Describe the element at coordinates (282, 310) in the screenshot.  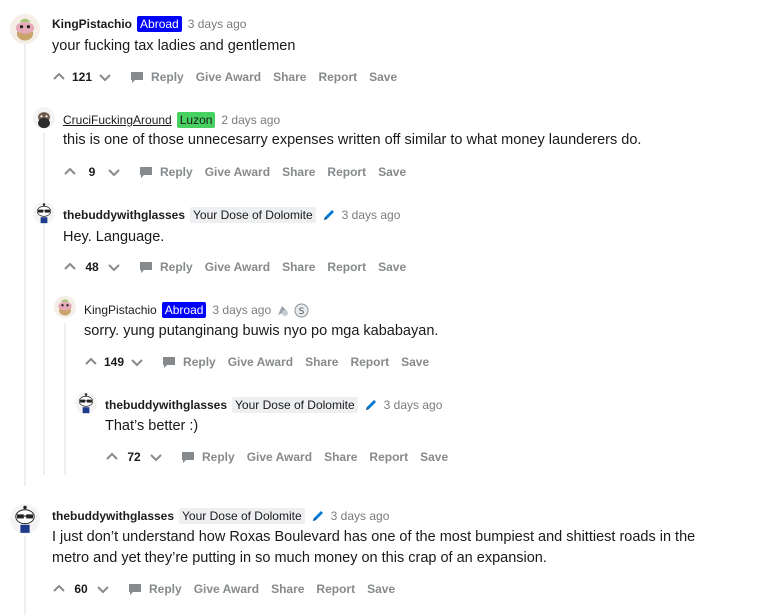
I see `award-icon` at that location.